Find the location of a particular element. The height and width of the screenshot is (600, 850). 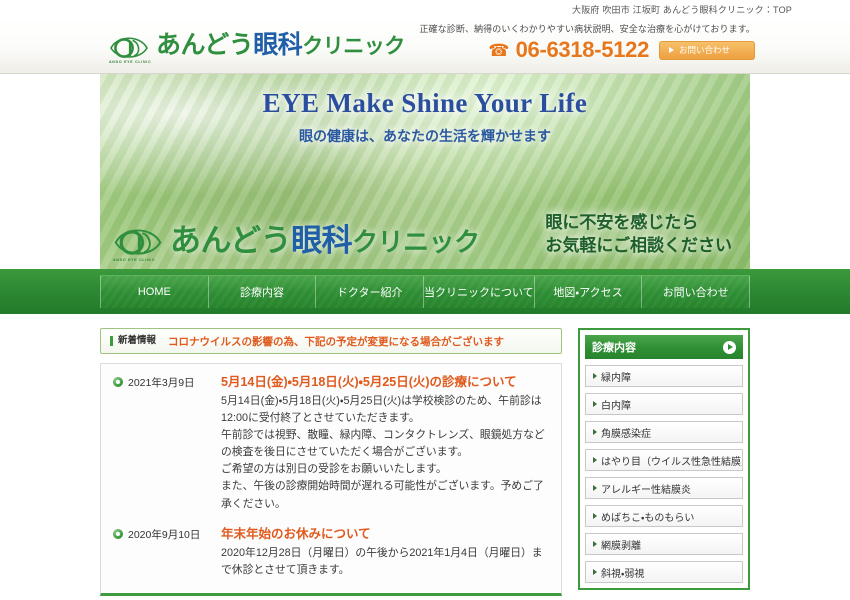

nav-item-home: HOME is located at coordinates (154, 292).